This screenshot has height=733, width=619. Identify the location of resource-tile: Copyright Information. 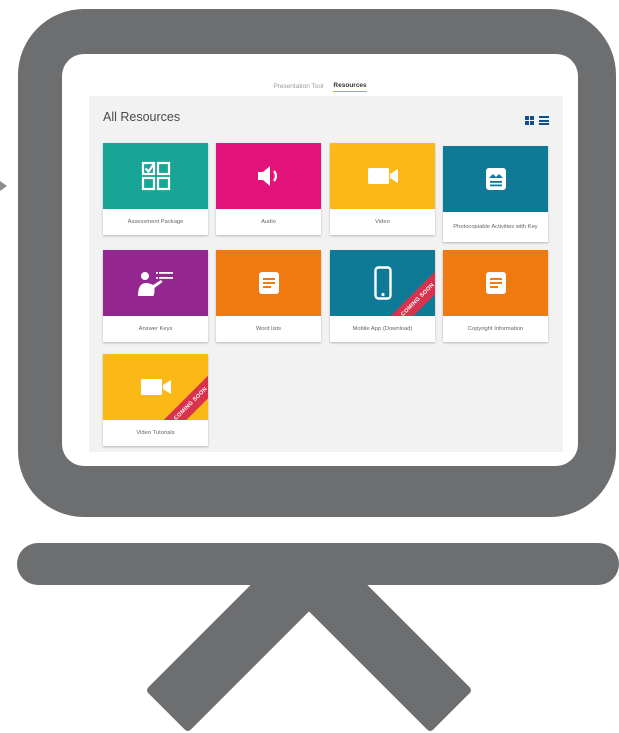
(495, 296).